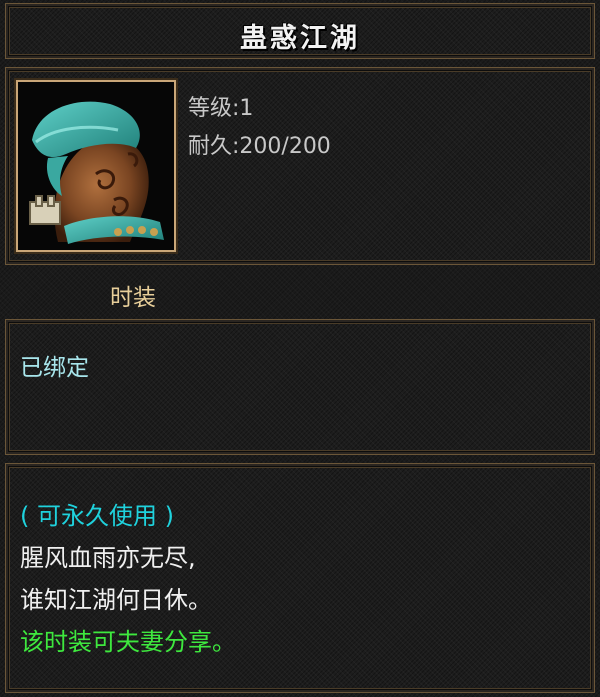 Image resolution: width=600 pixels, height=697 pixels. I want to click on item-level: 等级:1, so click(221, 108).